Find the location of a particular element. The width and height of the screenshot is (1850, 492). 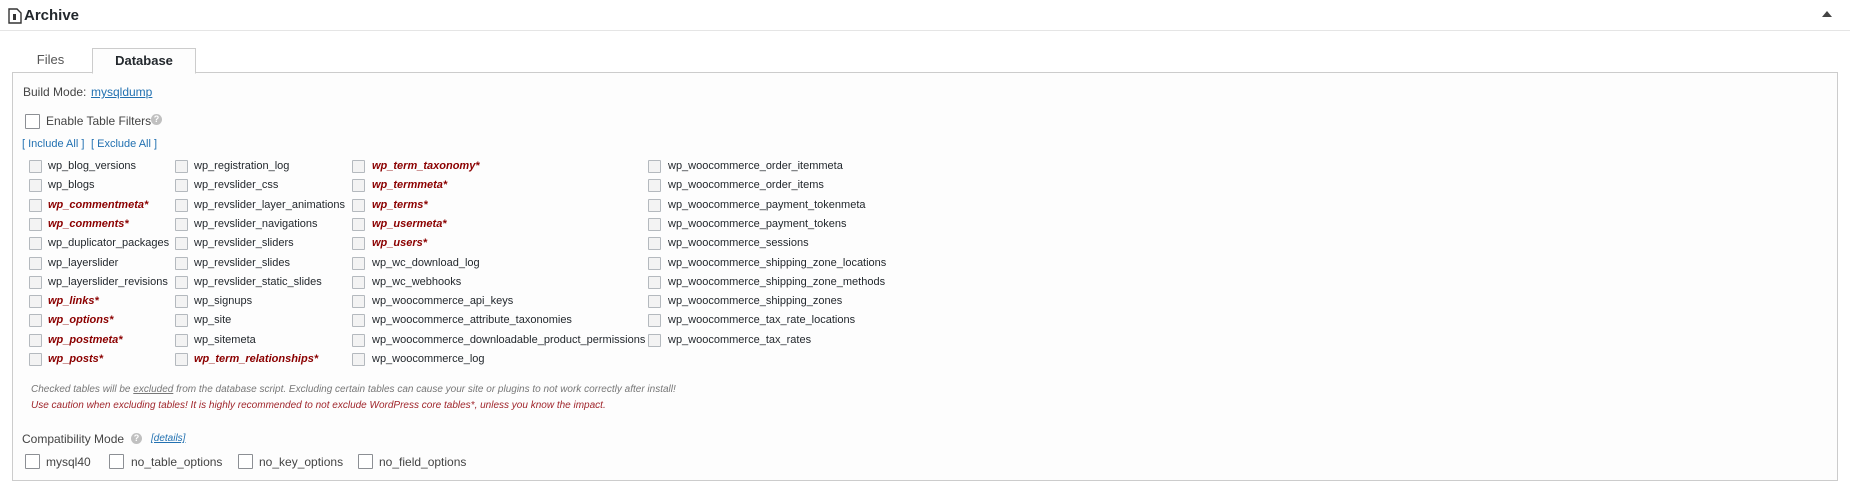

no-field-options-label: no_field_options is located at coordinates (423, 462).